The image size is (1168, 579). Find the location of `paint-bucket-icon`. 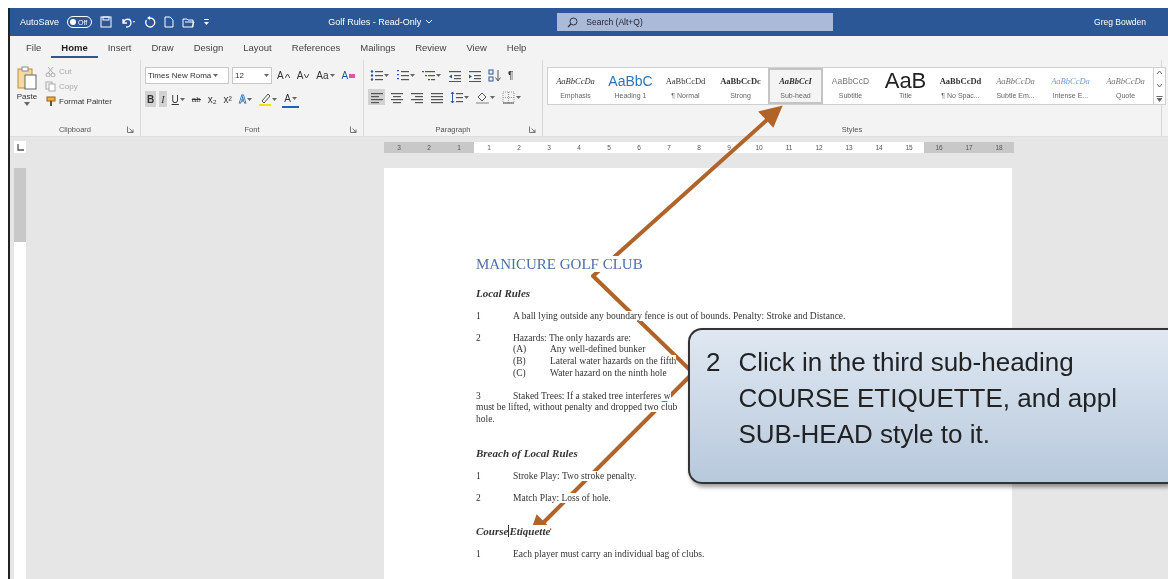

paint-bucket-icon is located at coordinates (482, 97).